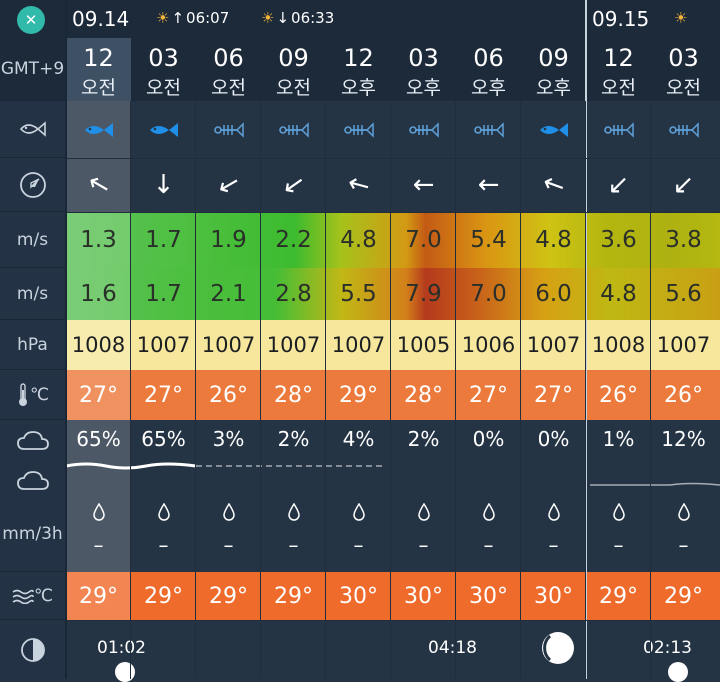 The width and height of the screenshot is (720, 682). Describe the element at coordinates (393, 158) in the screenshot. I see `row-divider` at that location.